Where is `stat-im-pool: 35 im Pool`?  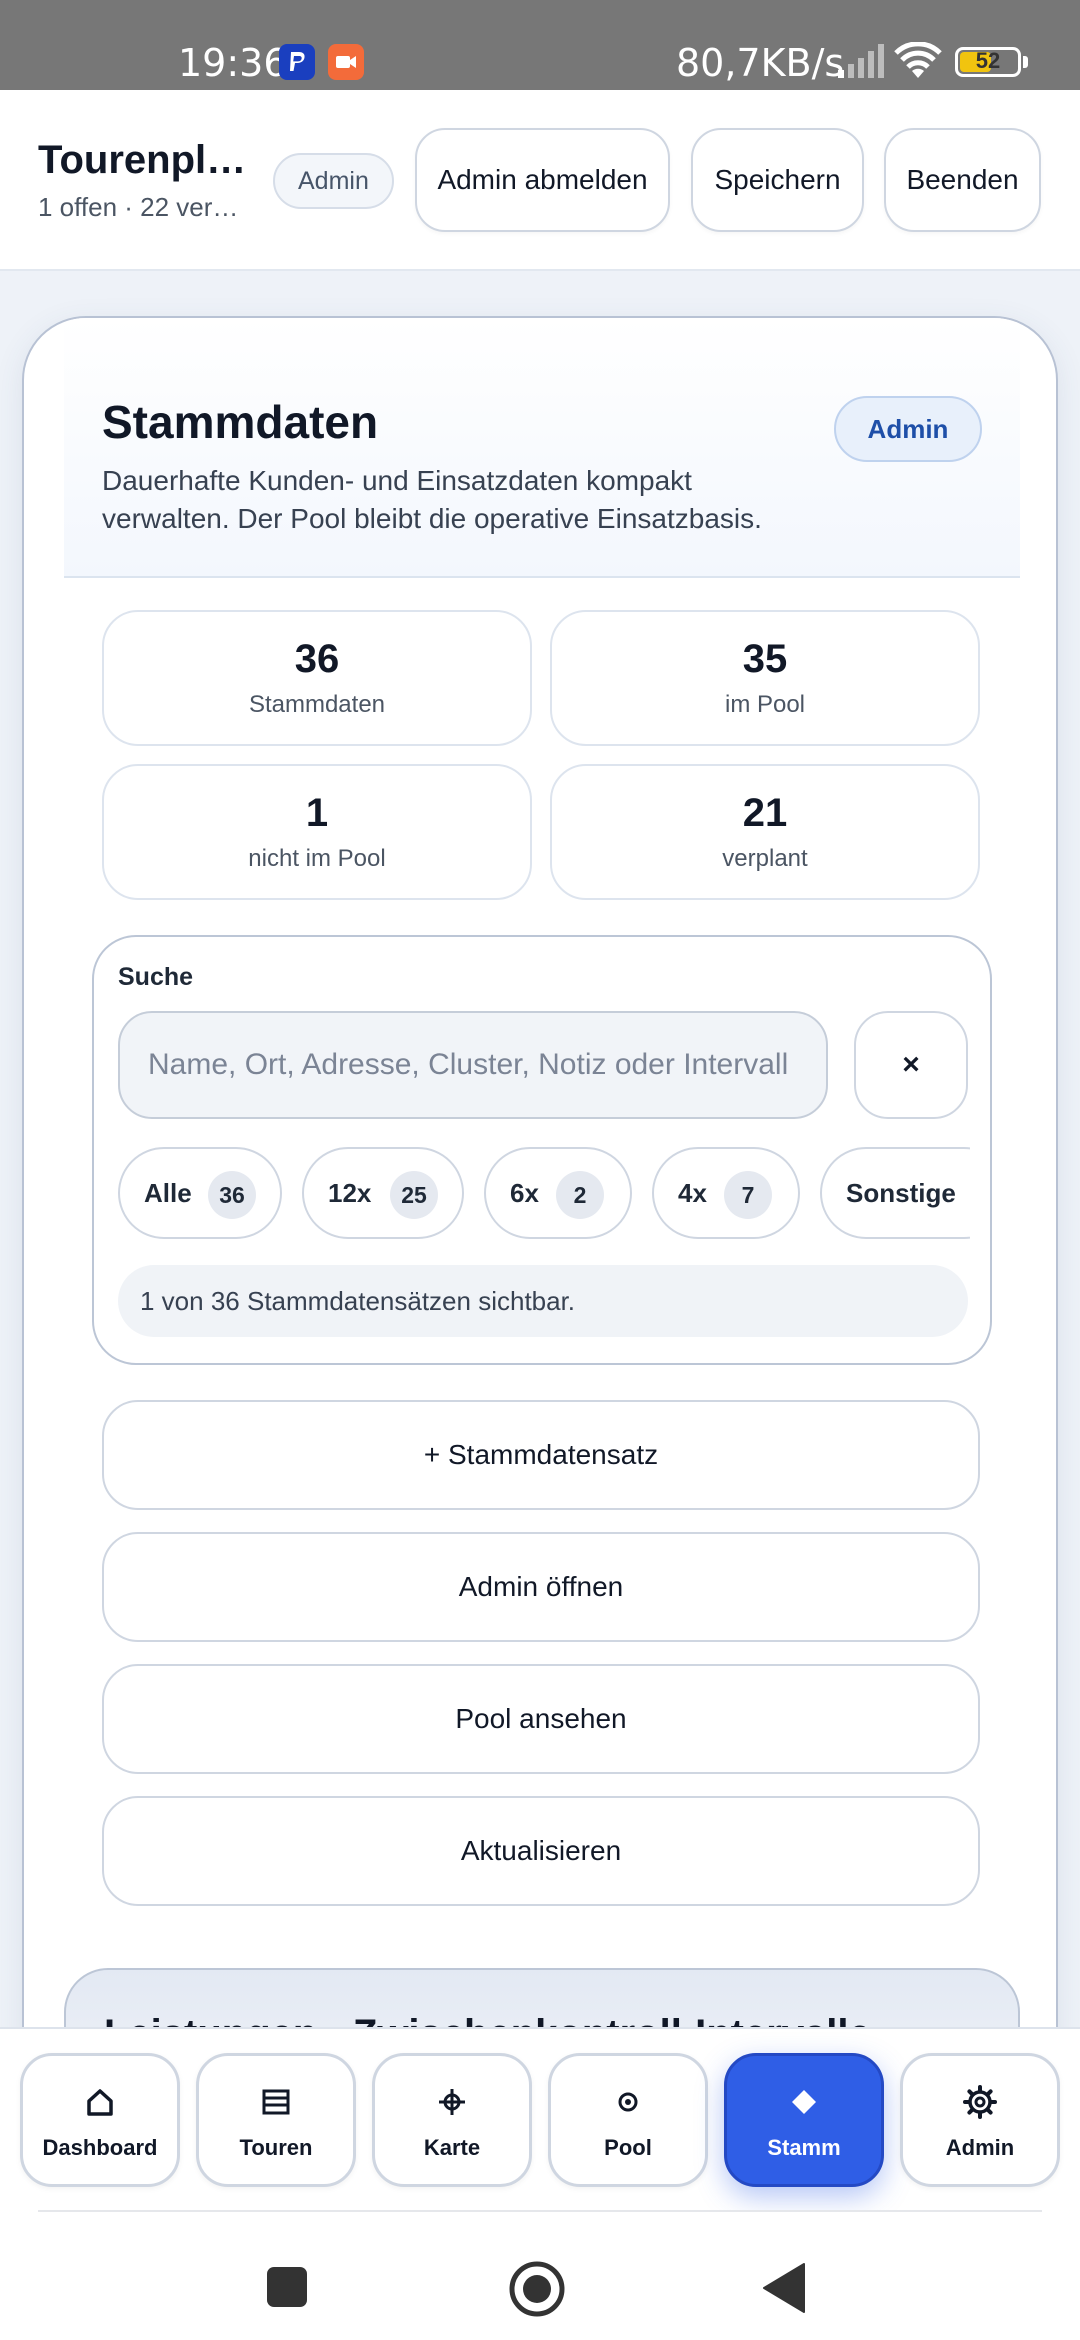 stat-im-pool: 35 im Pool is located at coordinates (765, 678).